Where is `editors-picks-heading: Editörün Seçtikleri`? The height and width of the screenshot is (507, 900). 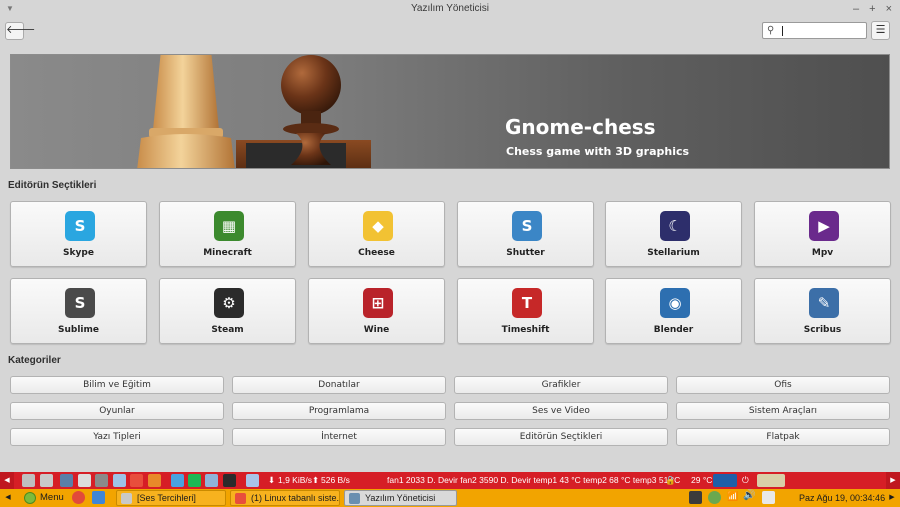
editors-picks-heading: Editörün Seçtikleri is located at coordinates (52, 185).